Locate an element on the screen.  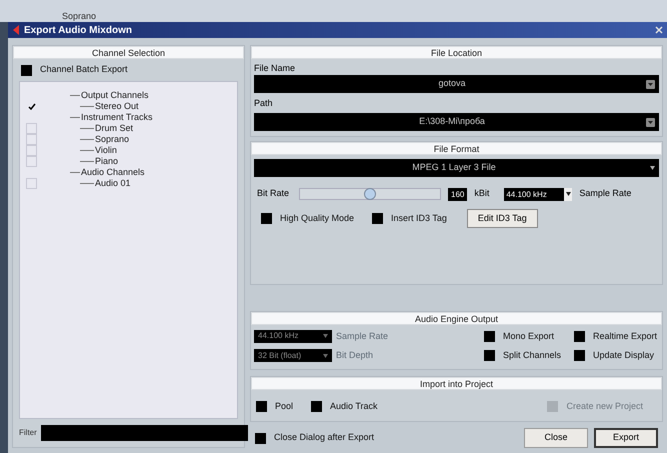
option-label: Close Dialog after Export is located at coordinates (324, 437).